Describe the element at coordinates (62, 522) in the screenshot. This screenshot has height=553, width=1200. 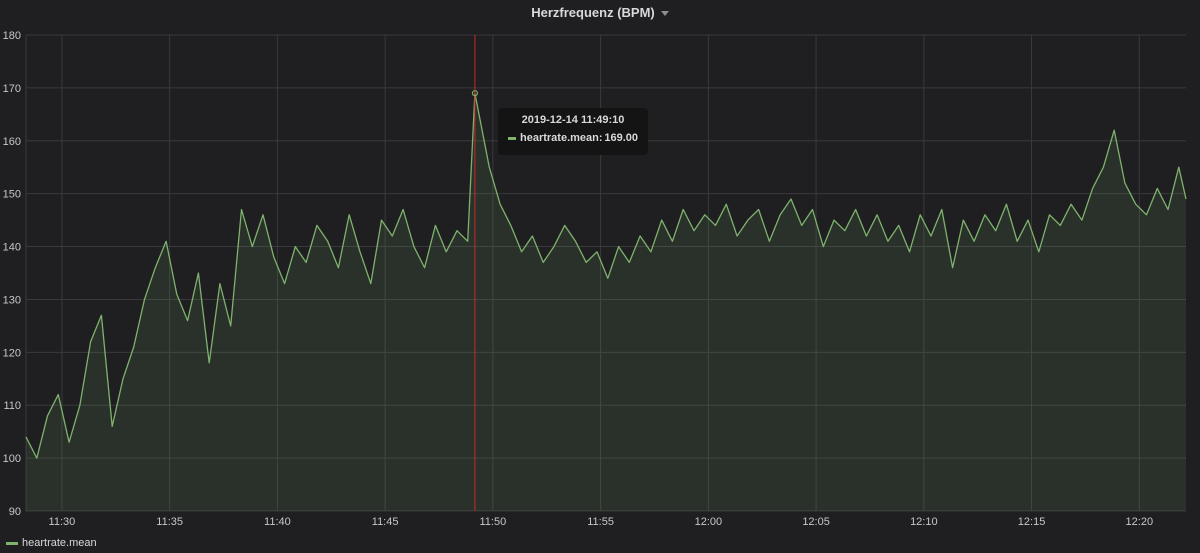
I see `x-tick-label: 11:30` at that location.